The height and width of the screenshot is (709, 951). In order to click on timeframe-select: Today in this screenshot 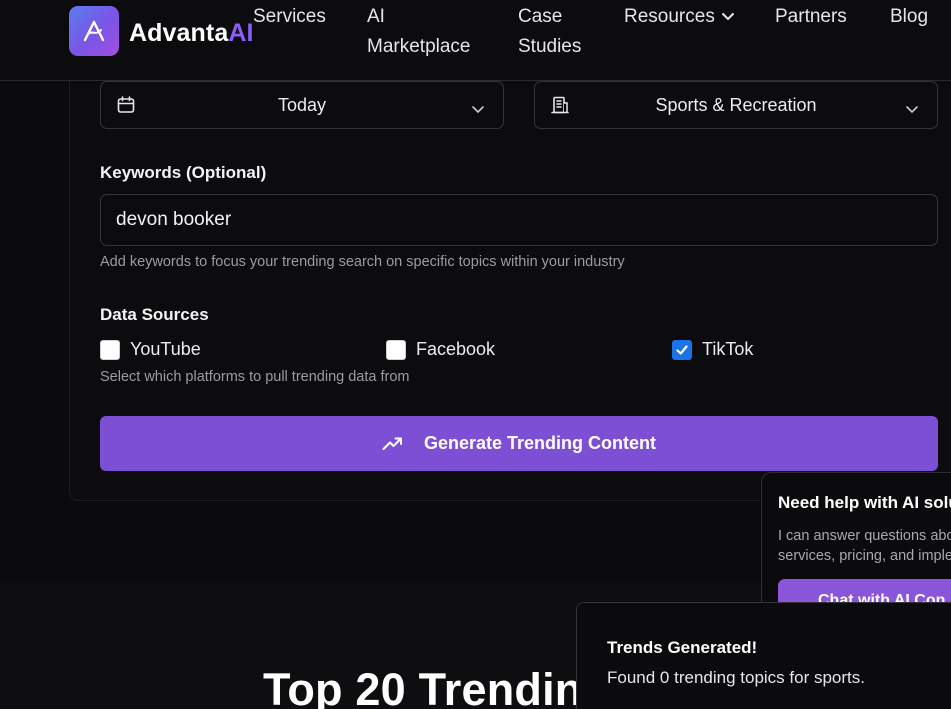, I will do `click(302, 105)`.